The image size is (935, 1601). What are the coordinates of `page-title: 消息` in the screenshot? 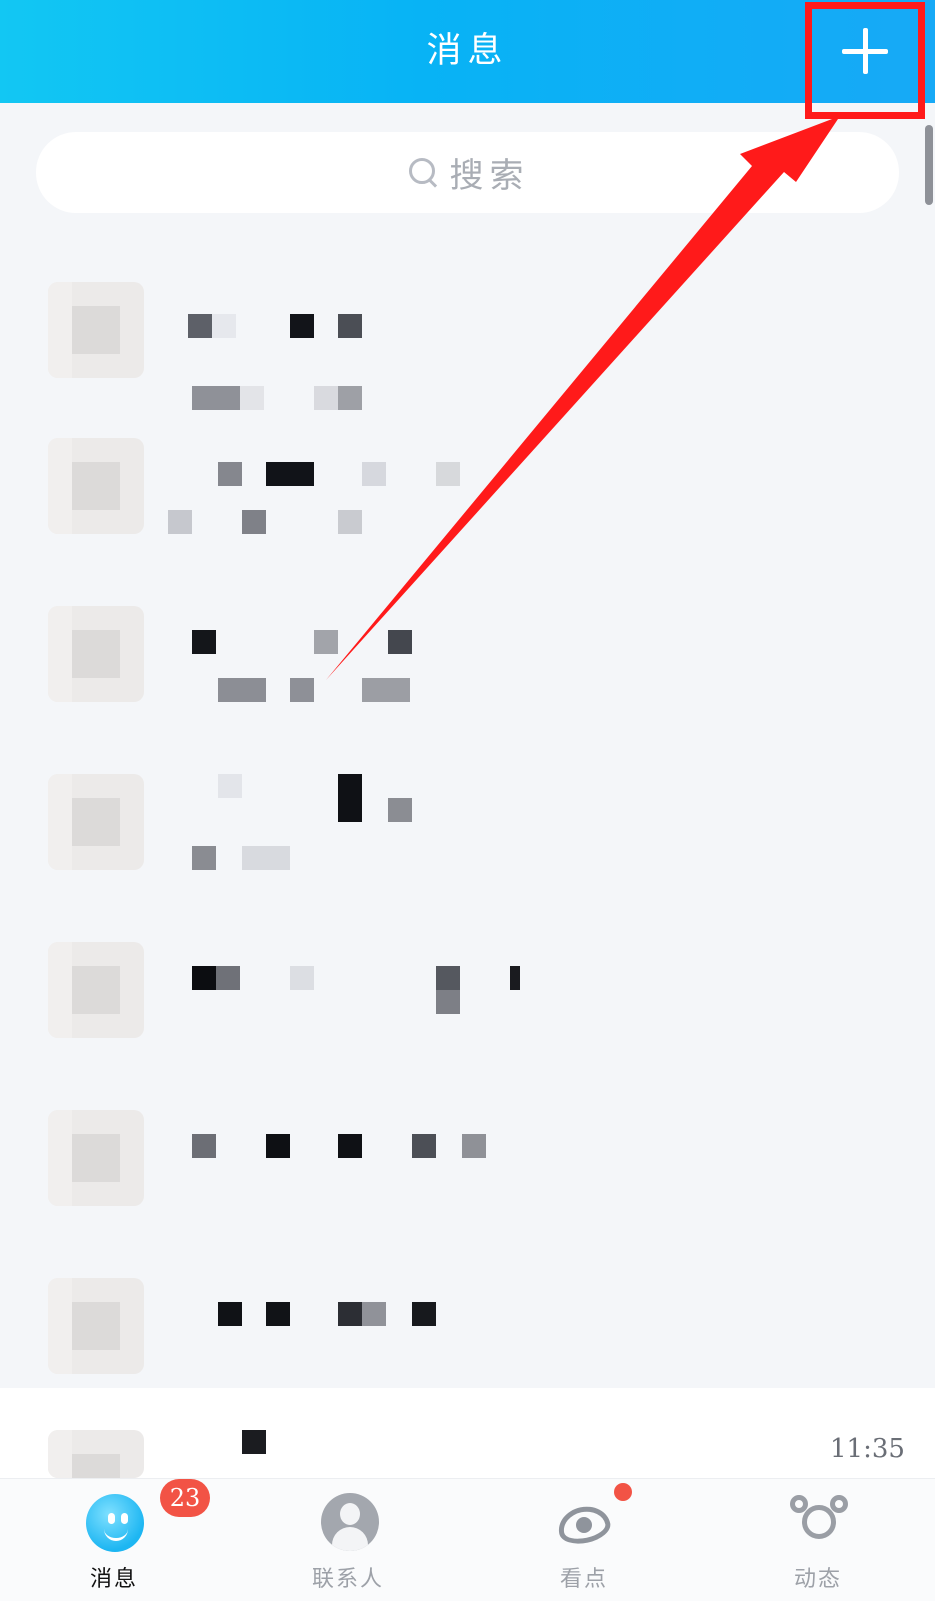 It's located at (467, 51).